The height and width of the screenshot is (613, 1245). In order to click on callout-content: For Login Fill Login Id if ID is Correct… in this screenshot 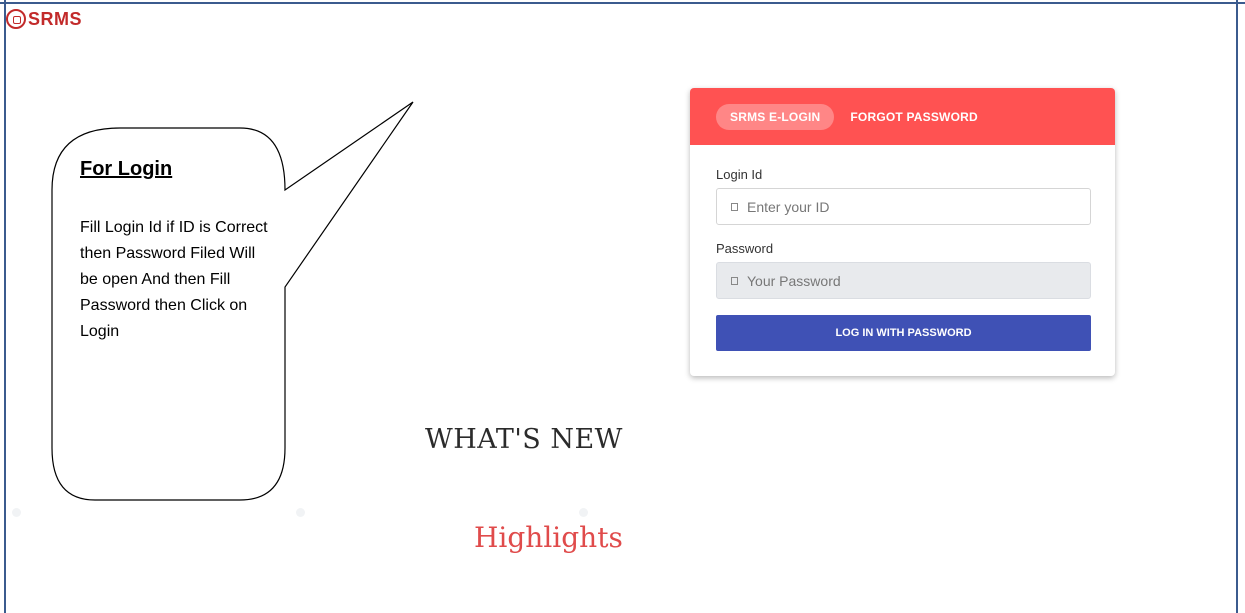, I will do `click(175, 251)`.